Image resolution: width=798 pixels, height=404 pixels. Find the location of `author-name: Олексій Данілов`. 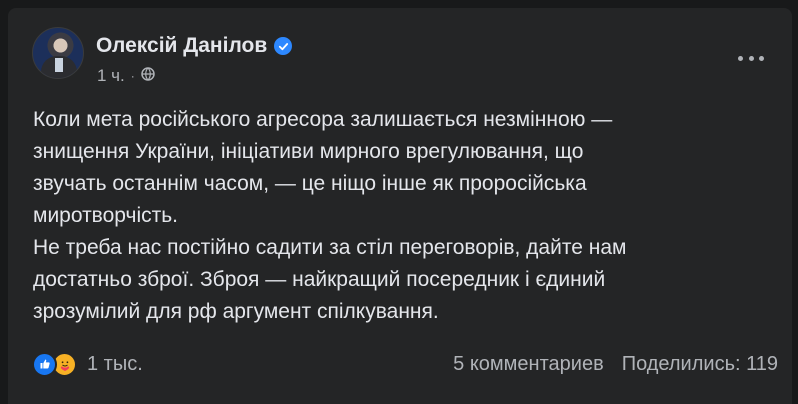

author-name: Олексій Данілов is located at coordinates (181, 46).